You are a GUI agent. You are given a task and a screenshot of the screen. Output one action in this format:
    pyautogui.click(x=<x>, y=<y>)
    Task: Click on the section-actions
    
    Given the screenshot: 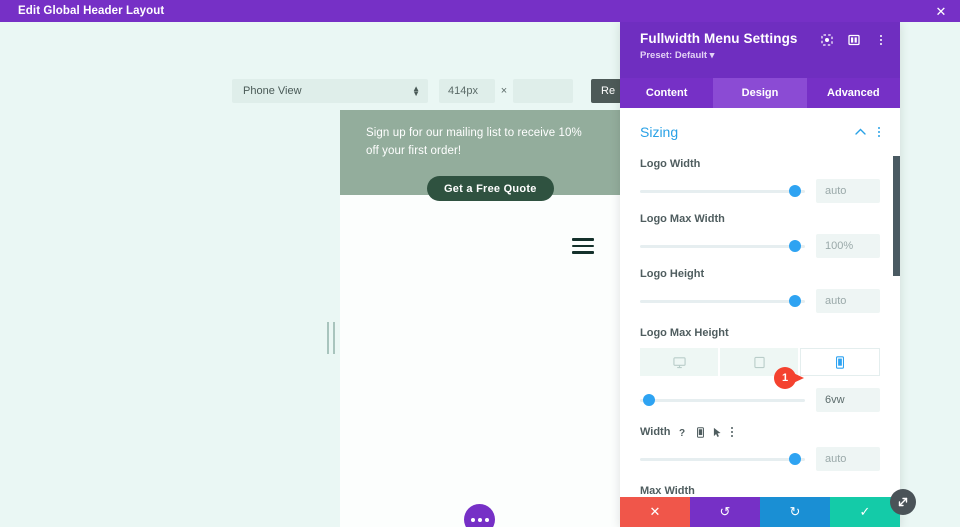 What is the action you would take?
    pyautogui.click(x=867, y=132)
    